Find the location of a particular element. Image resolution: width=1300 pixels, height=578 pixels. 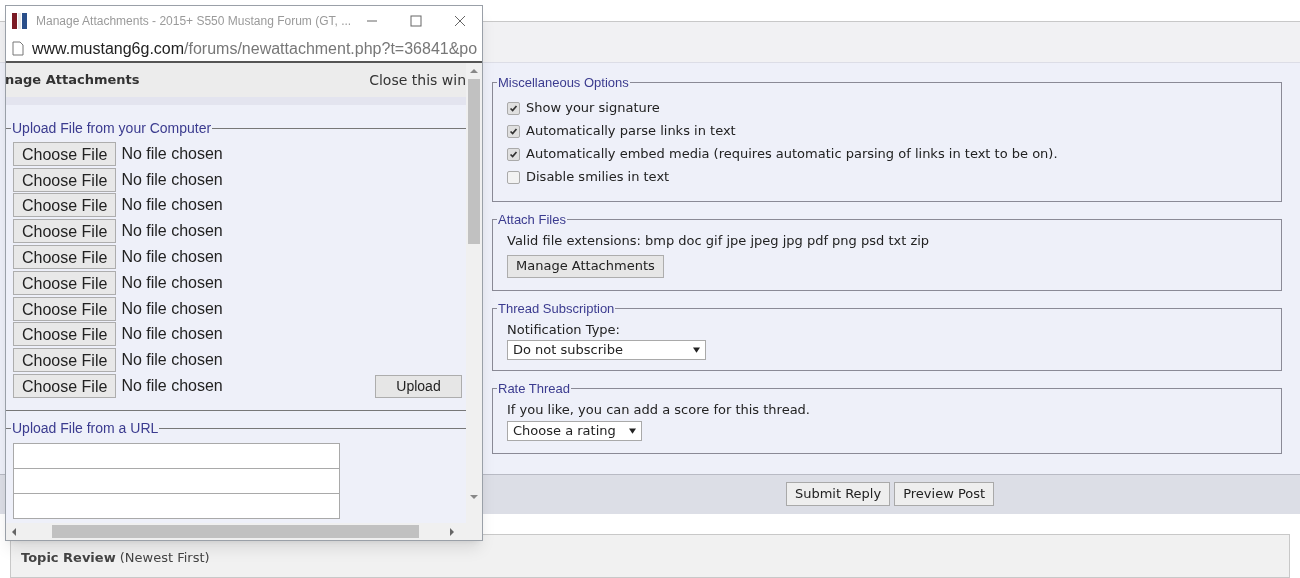

section-legend: Thread Subscription is located at coordinates (556, 308).